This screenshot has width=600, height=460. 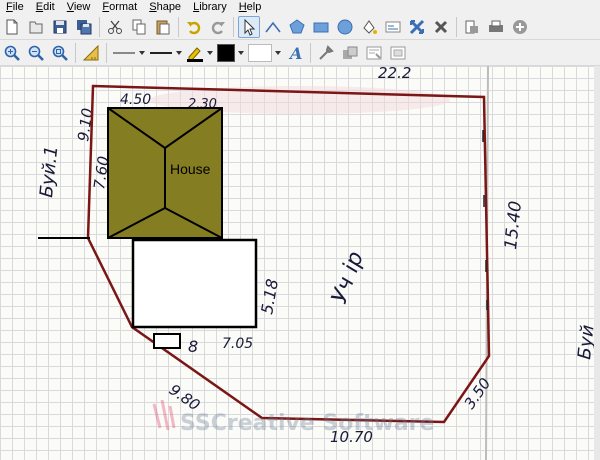 What do you see at coordinates (79, 7) in the screenshot?
I see `menu-view: View` at bounding box center [79, 7].